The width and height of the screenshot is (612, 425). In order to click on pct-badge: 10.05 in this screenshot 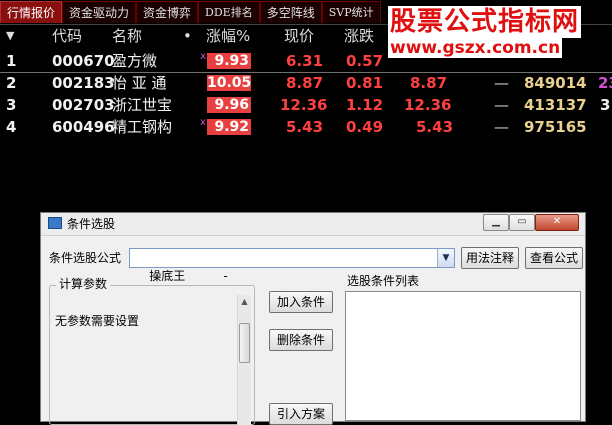, I will do `click(229, 83)`.